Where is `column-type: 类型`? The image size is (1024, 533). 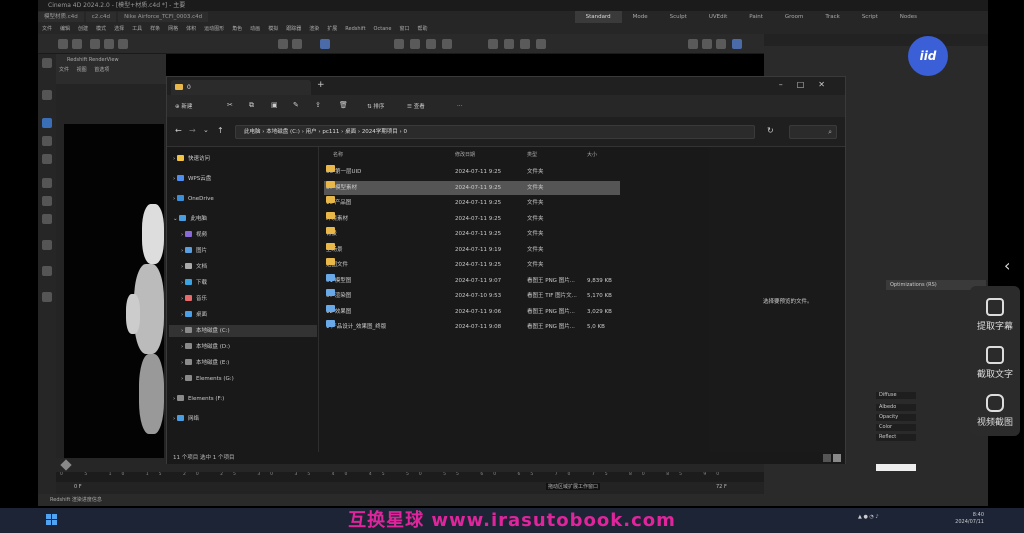 column-type: 类型 is located at coordinates (532, 155).